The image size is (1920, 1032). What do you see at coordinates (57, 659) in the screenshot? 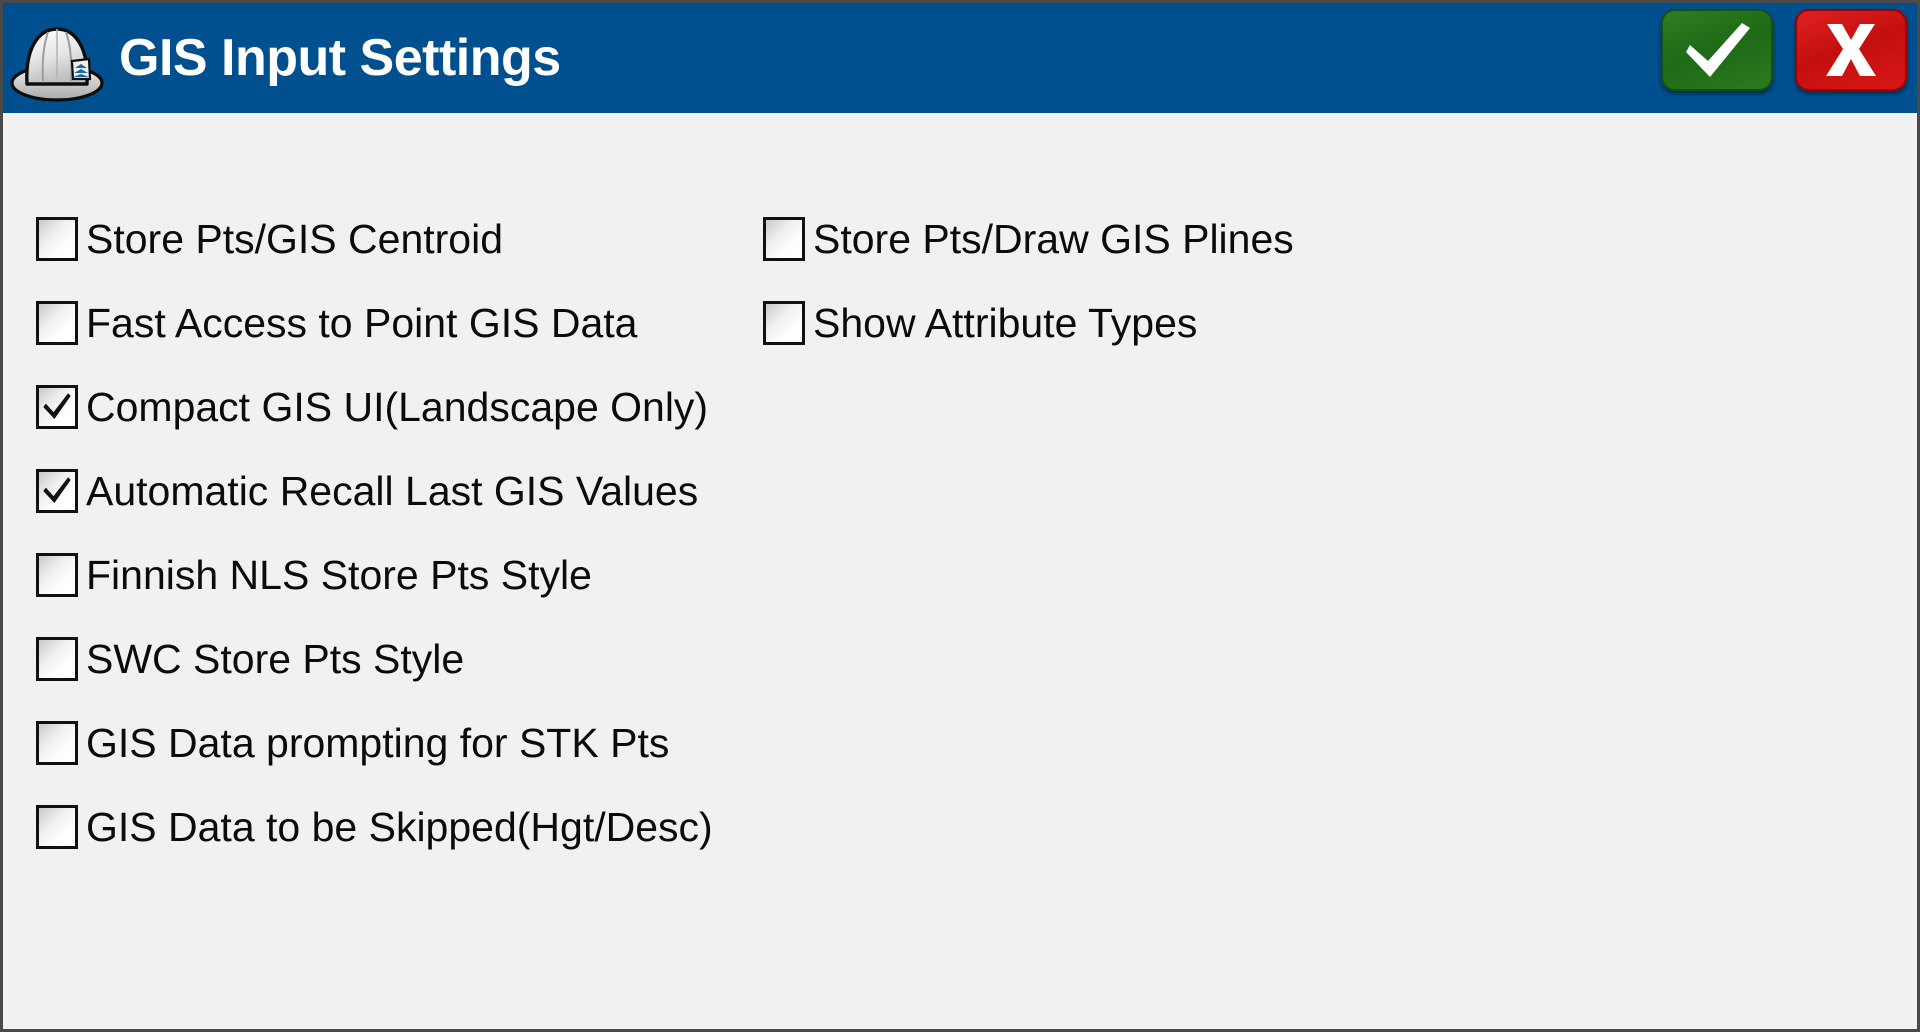
I see `checkbox-swc-store-pts-style` at bounding box center [57, 659].